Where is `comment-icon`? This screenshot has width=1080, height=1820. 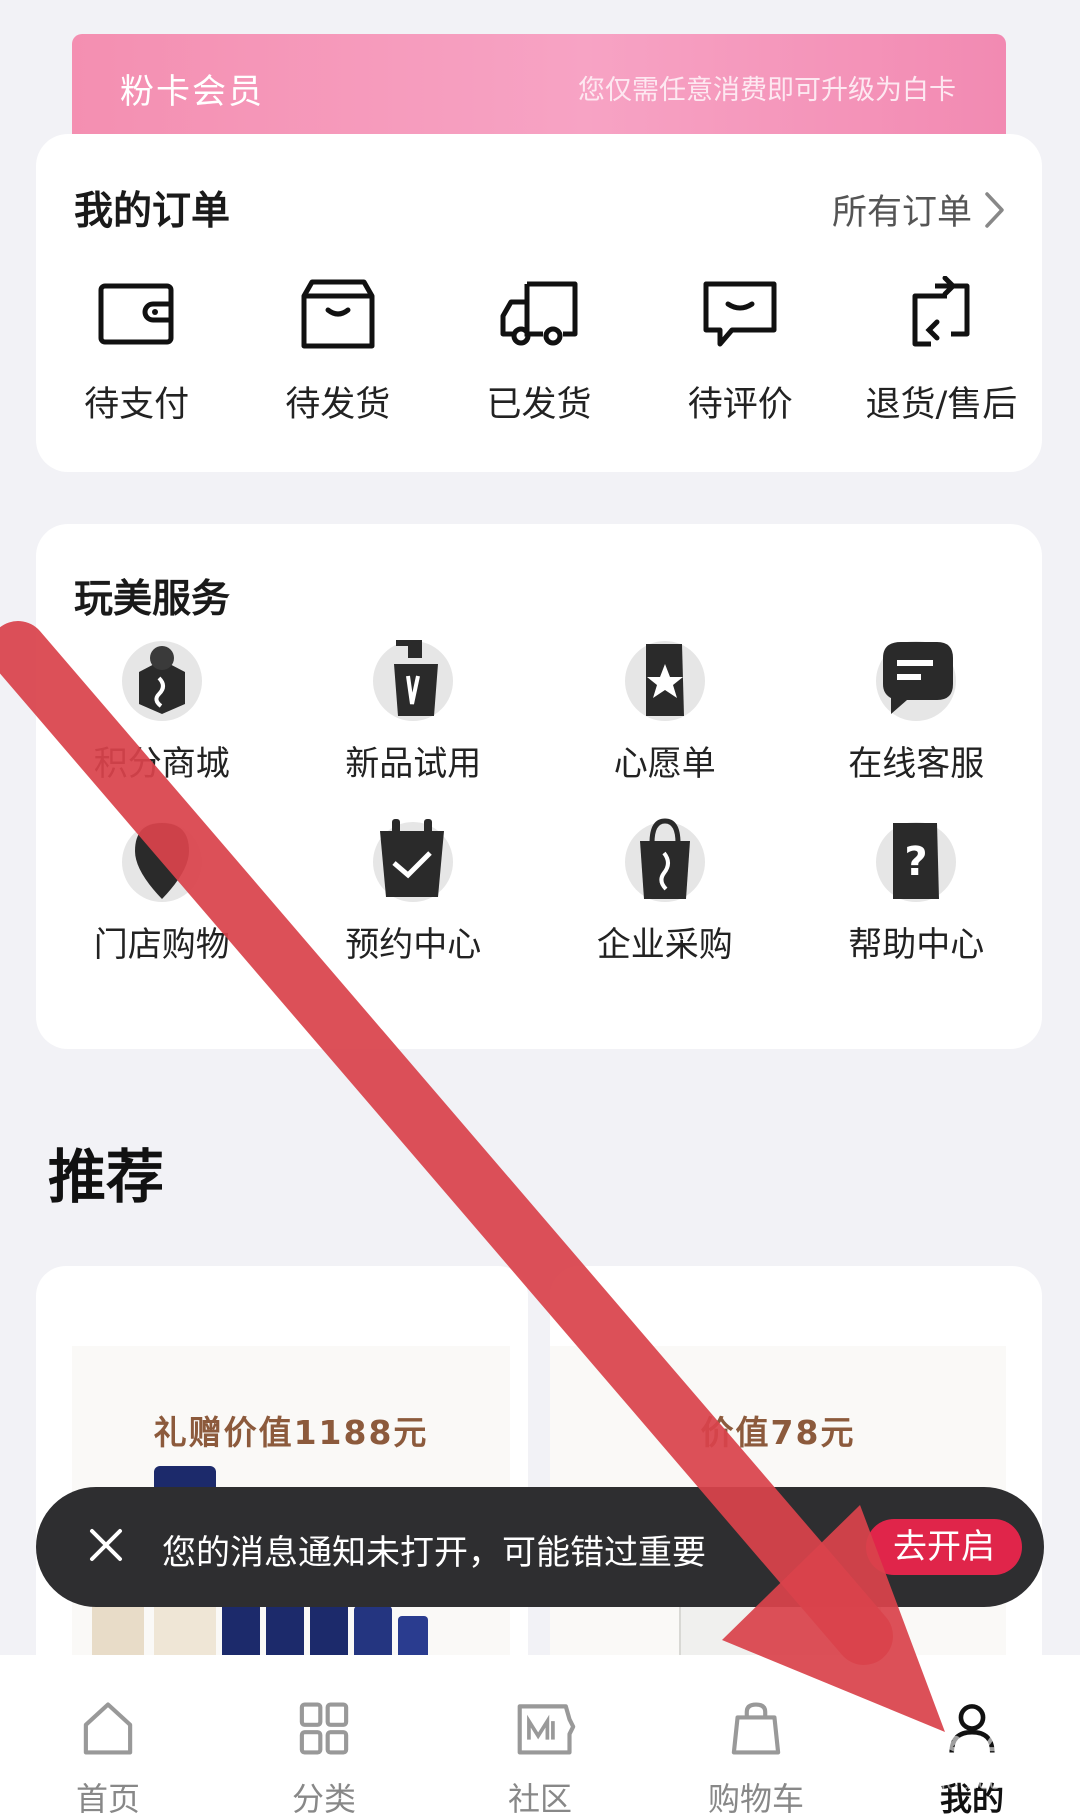 comment-icon is located at coordinates (740, 314).